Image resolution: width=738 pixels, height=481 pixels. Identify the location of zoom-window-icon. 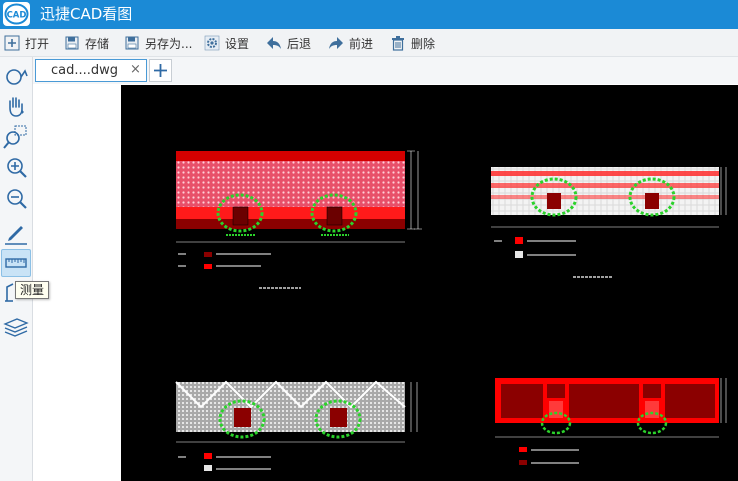
(15, 137).